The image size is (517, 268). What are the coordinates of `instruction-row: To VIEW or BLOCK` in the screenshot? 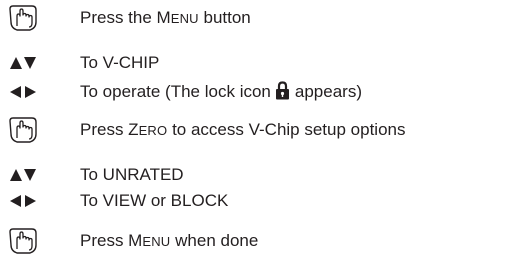 It's located at (258, 201).